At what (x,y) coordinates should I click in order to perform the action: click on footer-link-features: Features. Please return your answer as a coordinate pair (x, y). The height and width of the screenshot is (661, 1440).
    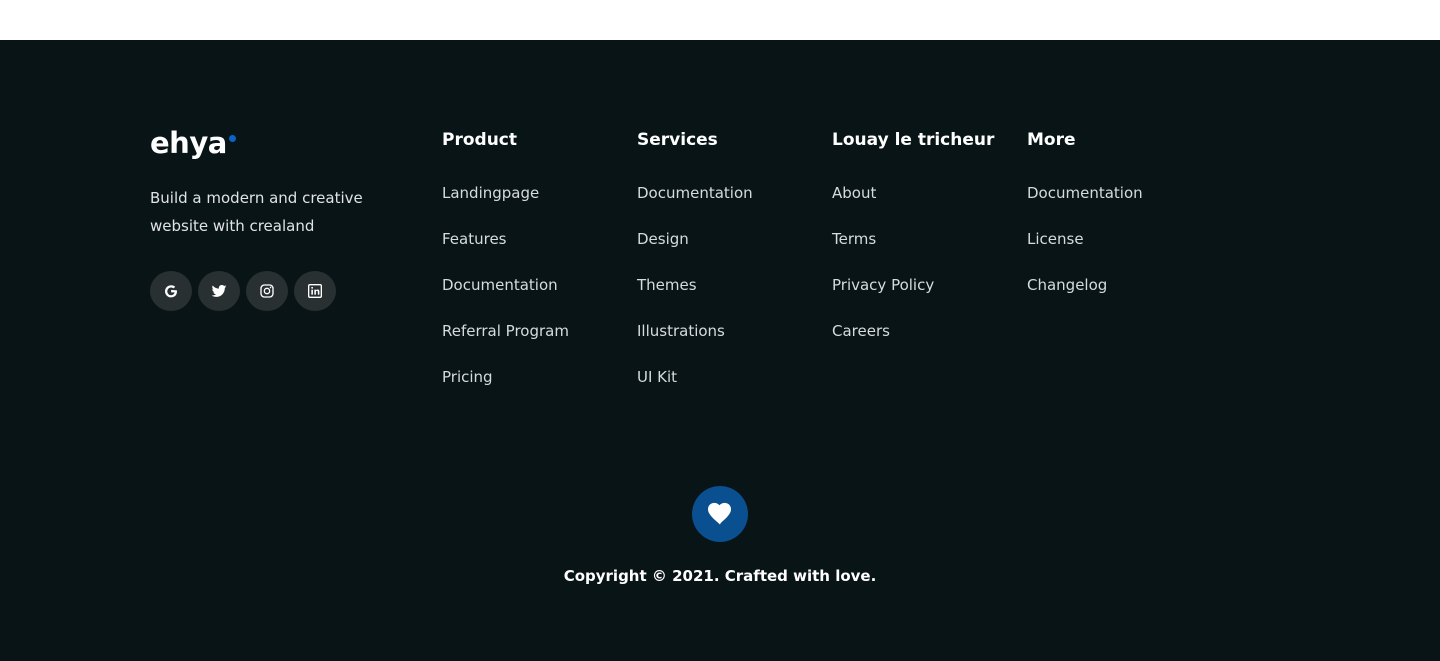
    Looking at the image, I should click on (505, 252).